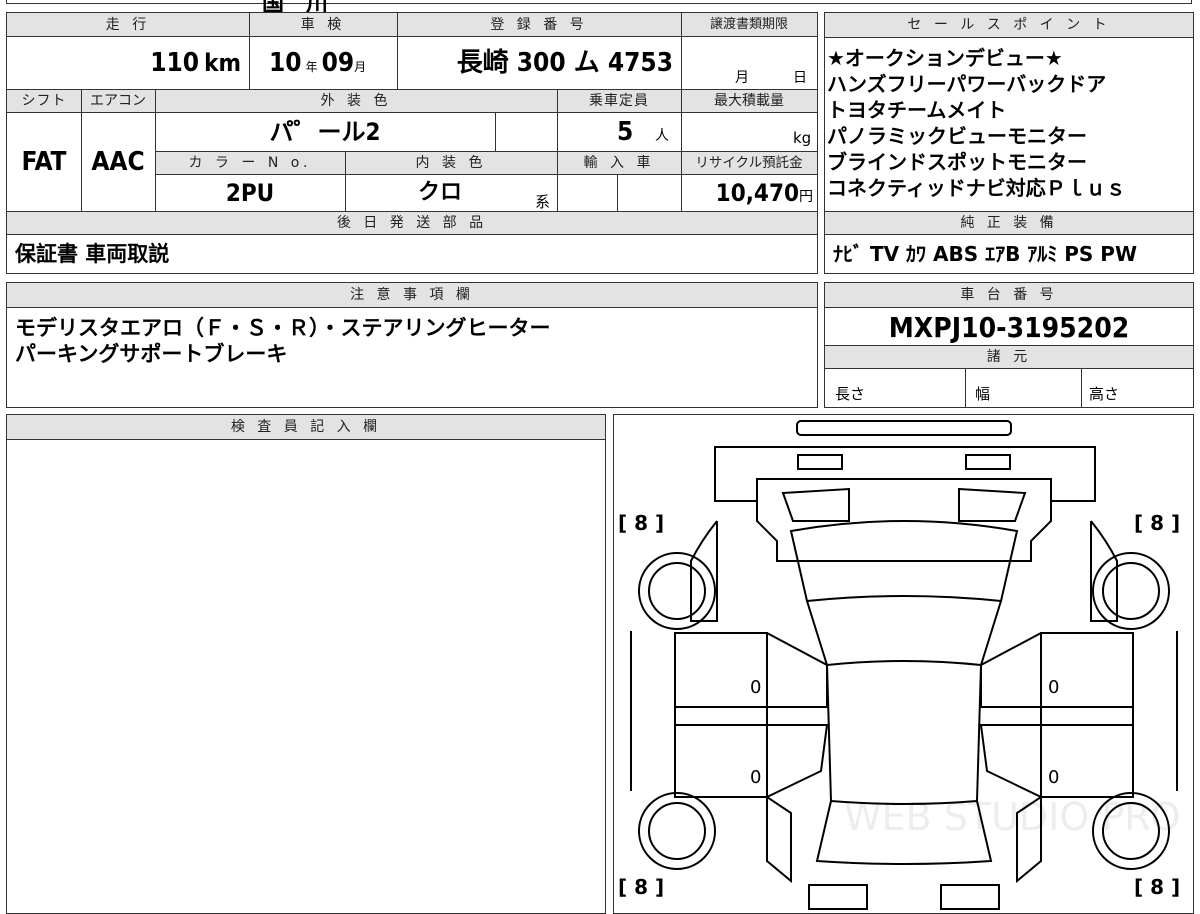  Describe the element at coordinates (1009, 295) in the screenshot. I see `chassis-header: 車 台 番 号` at that location.